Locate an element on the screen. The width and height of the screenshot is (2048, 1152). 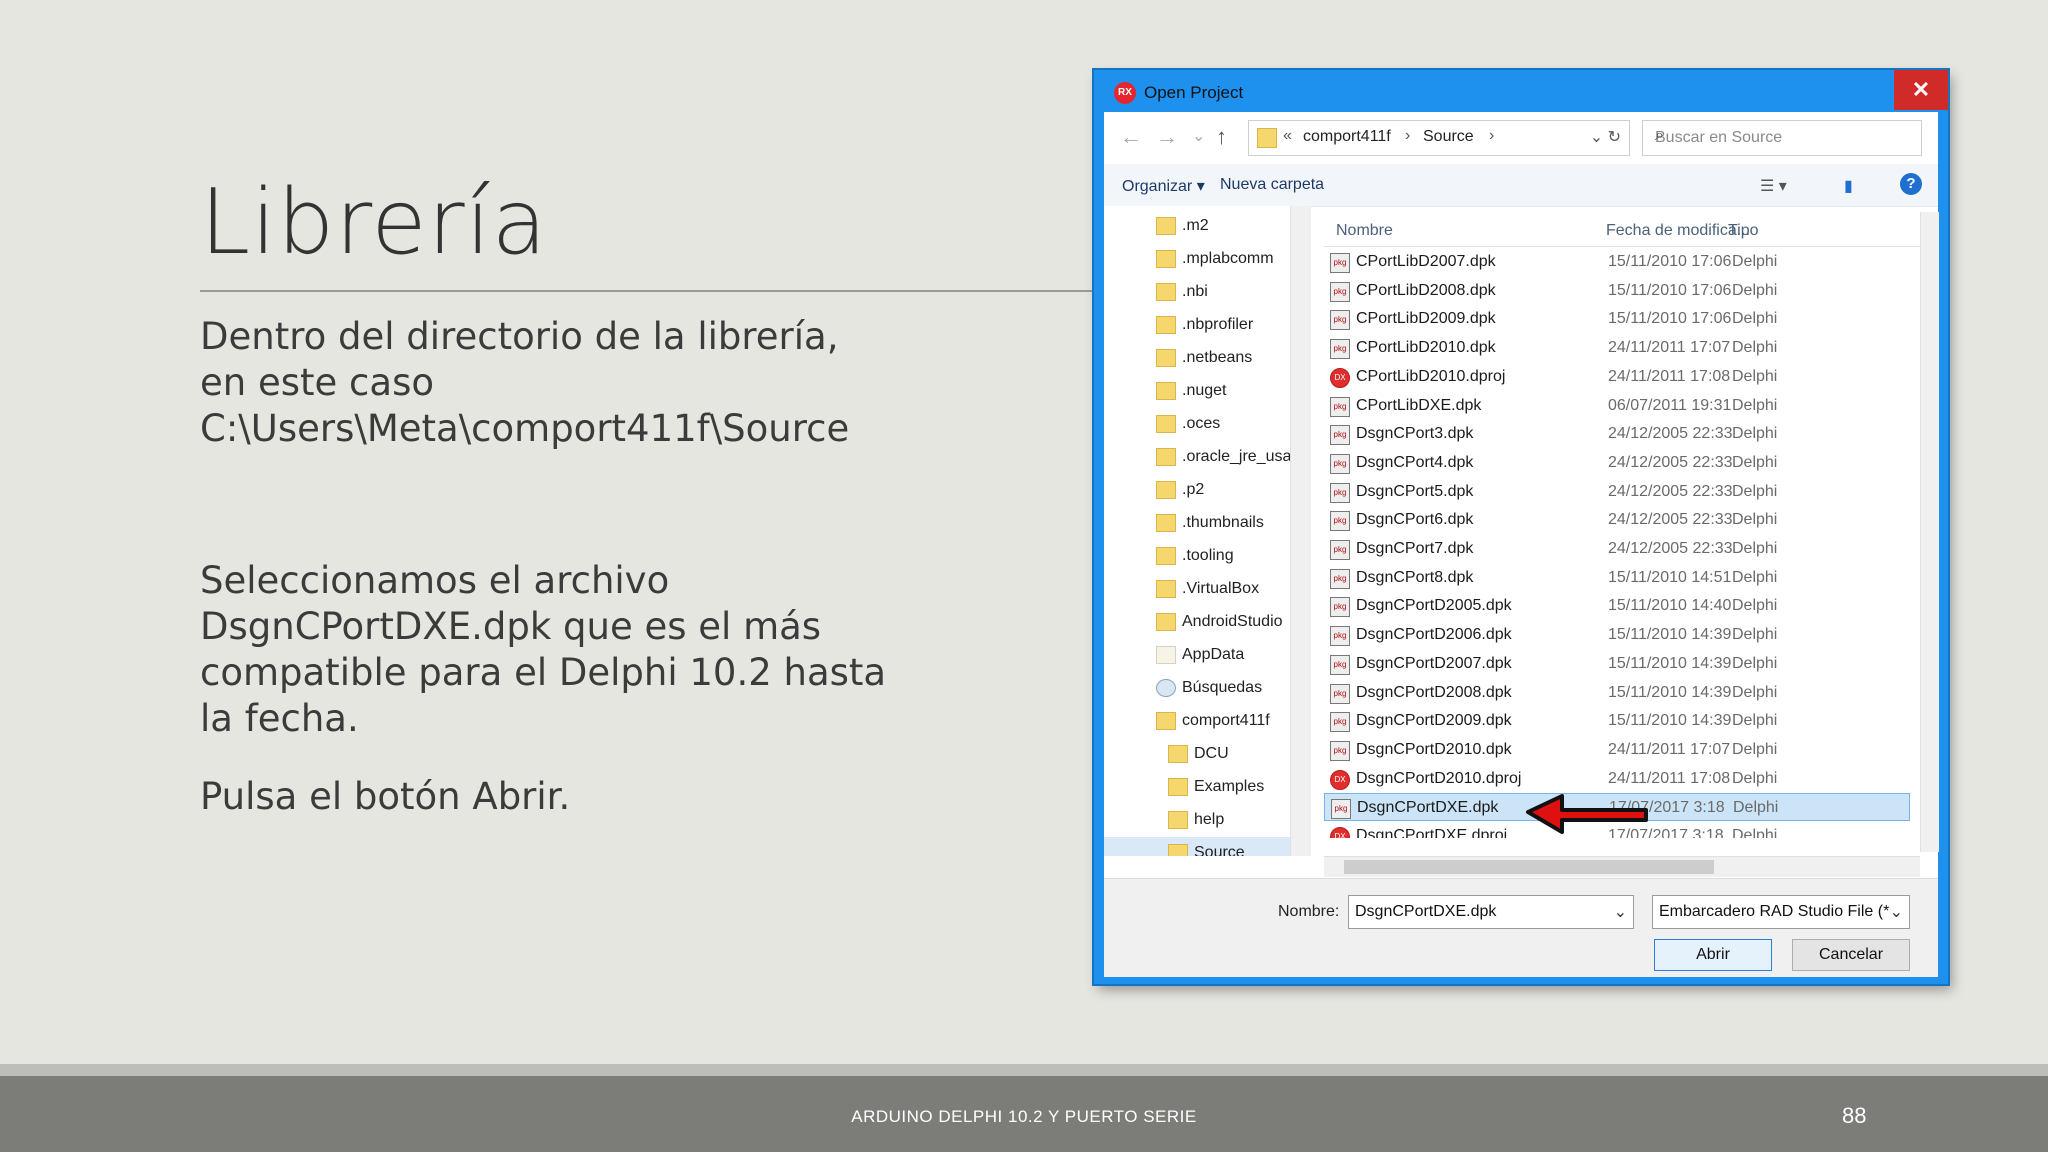
tree-item: .netbeans is located at coordinates (1197, 358).